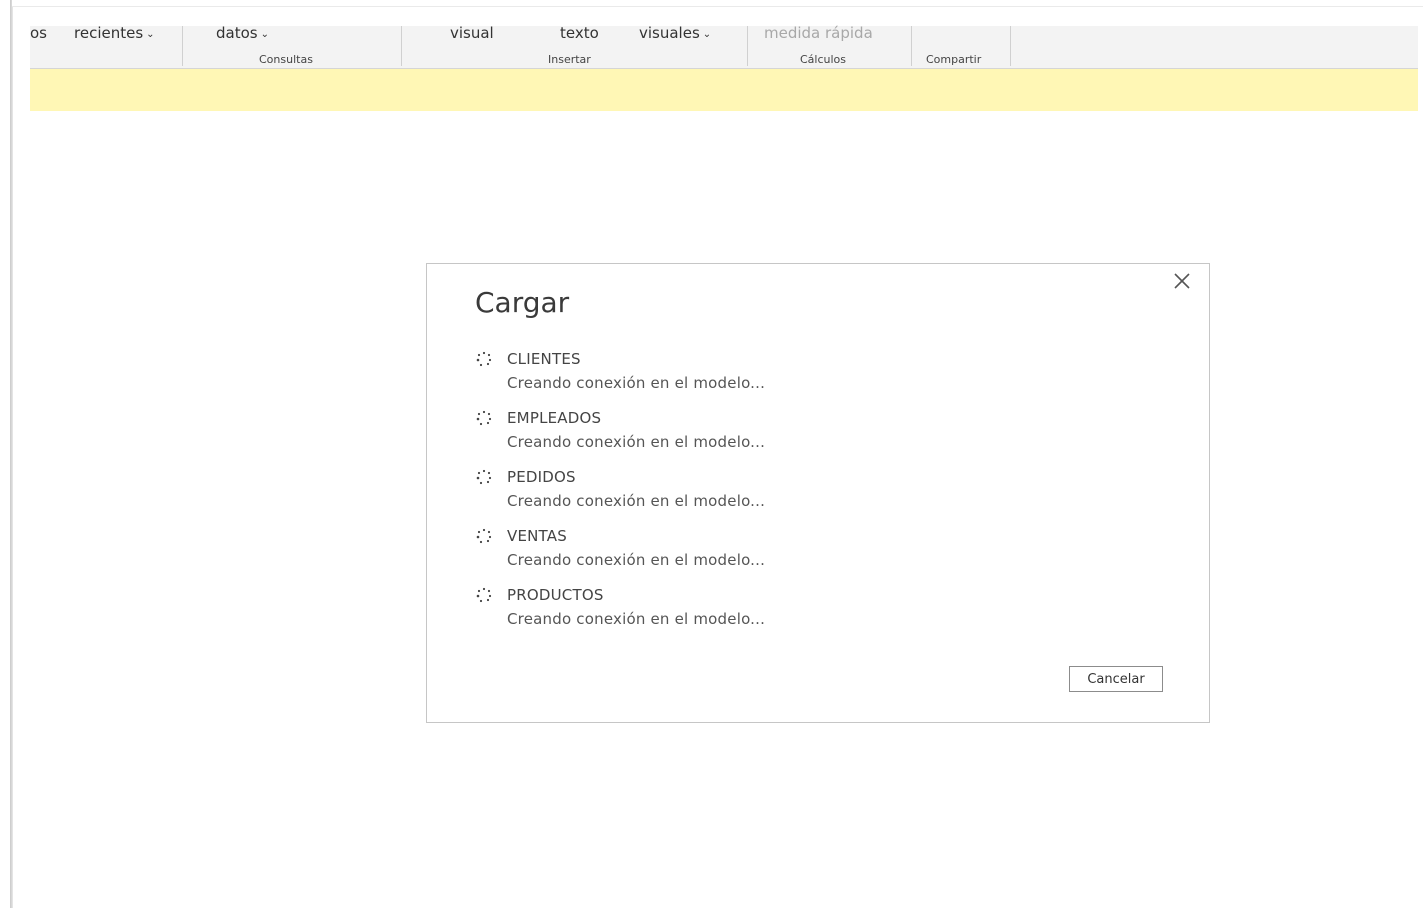  I want to click on item-name: EMPLEADOS, so click(554, 418).